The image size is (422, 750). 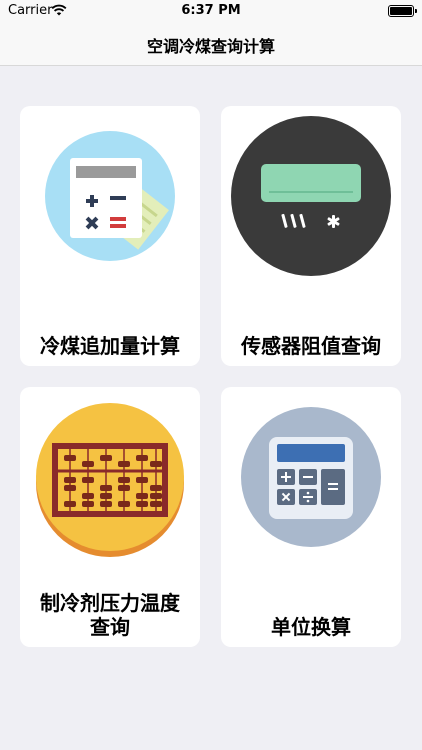 I want to click on refrigerant-charge-card: 冷煤追加量计算, so click(x=110, y=236).